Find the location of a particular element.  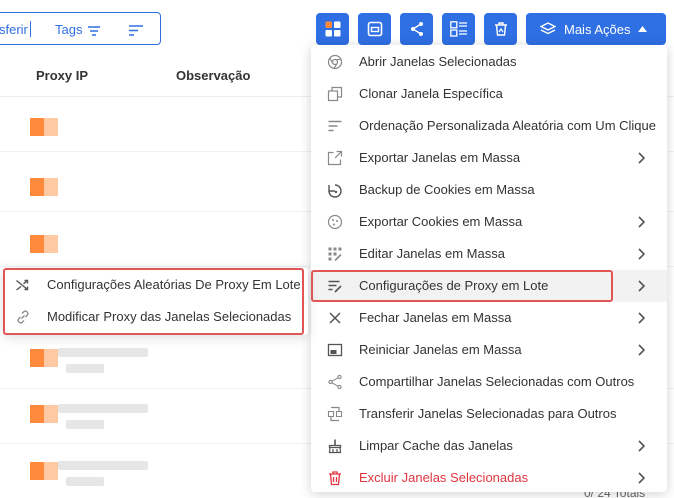

menu-item-delete-selected: Excluir Janelas Selecionadas is located at coordinates (489, 478).